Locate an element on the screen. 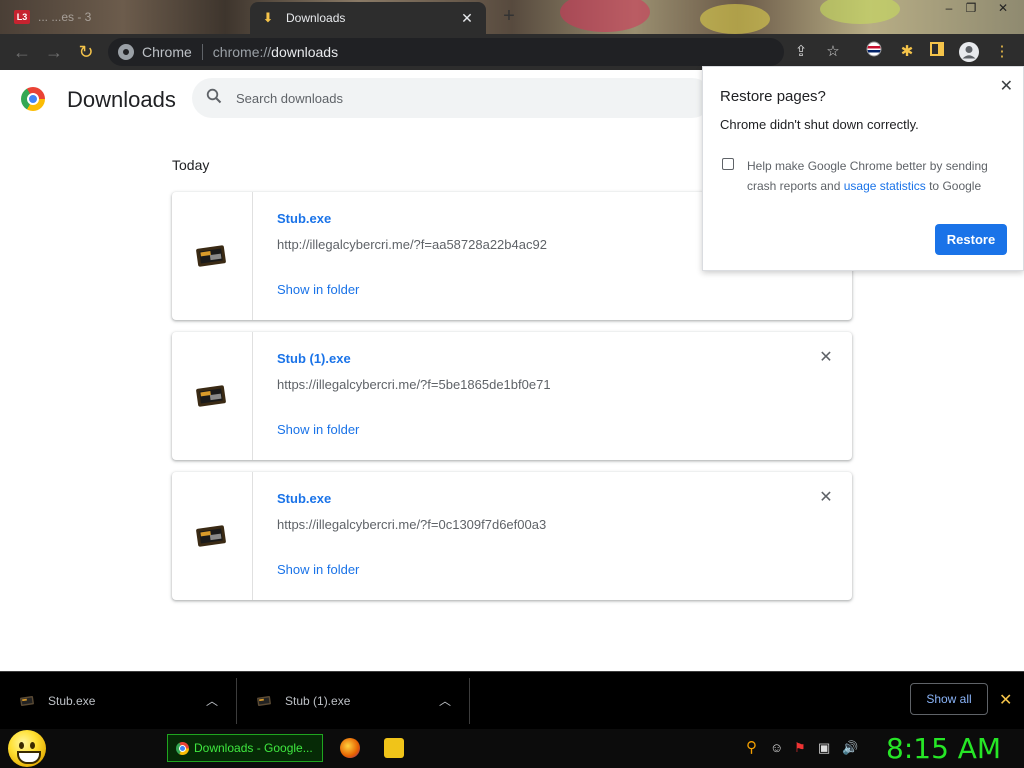 The image size is (1024, 768). usage-statistics-link: usage statistics is located at coordinates (885, 186).